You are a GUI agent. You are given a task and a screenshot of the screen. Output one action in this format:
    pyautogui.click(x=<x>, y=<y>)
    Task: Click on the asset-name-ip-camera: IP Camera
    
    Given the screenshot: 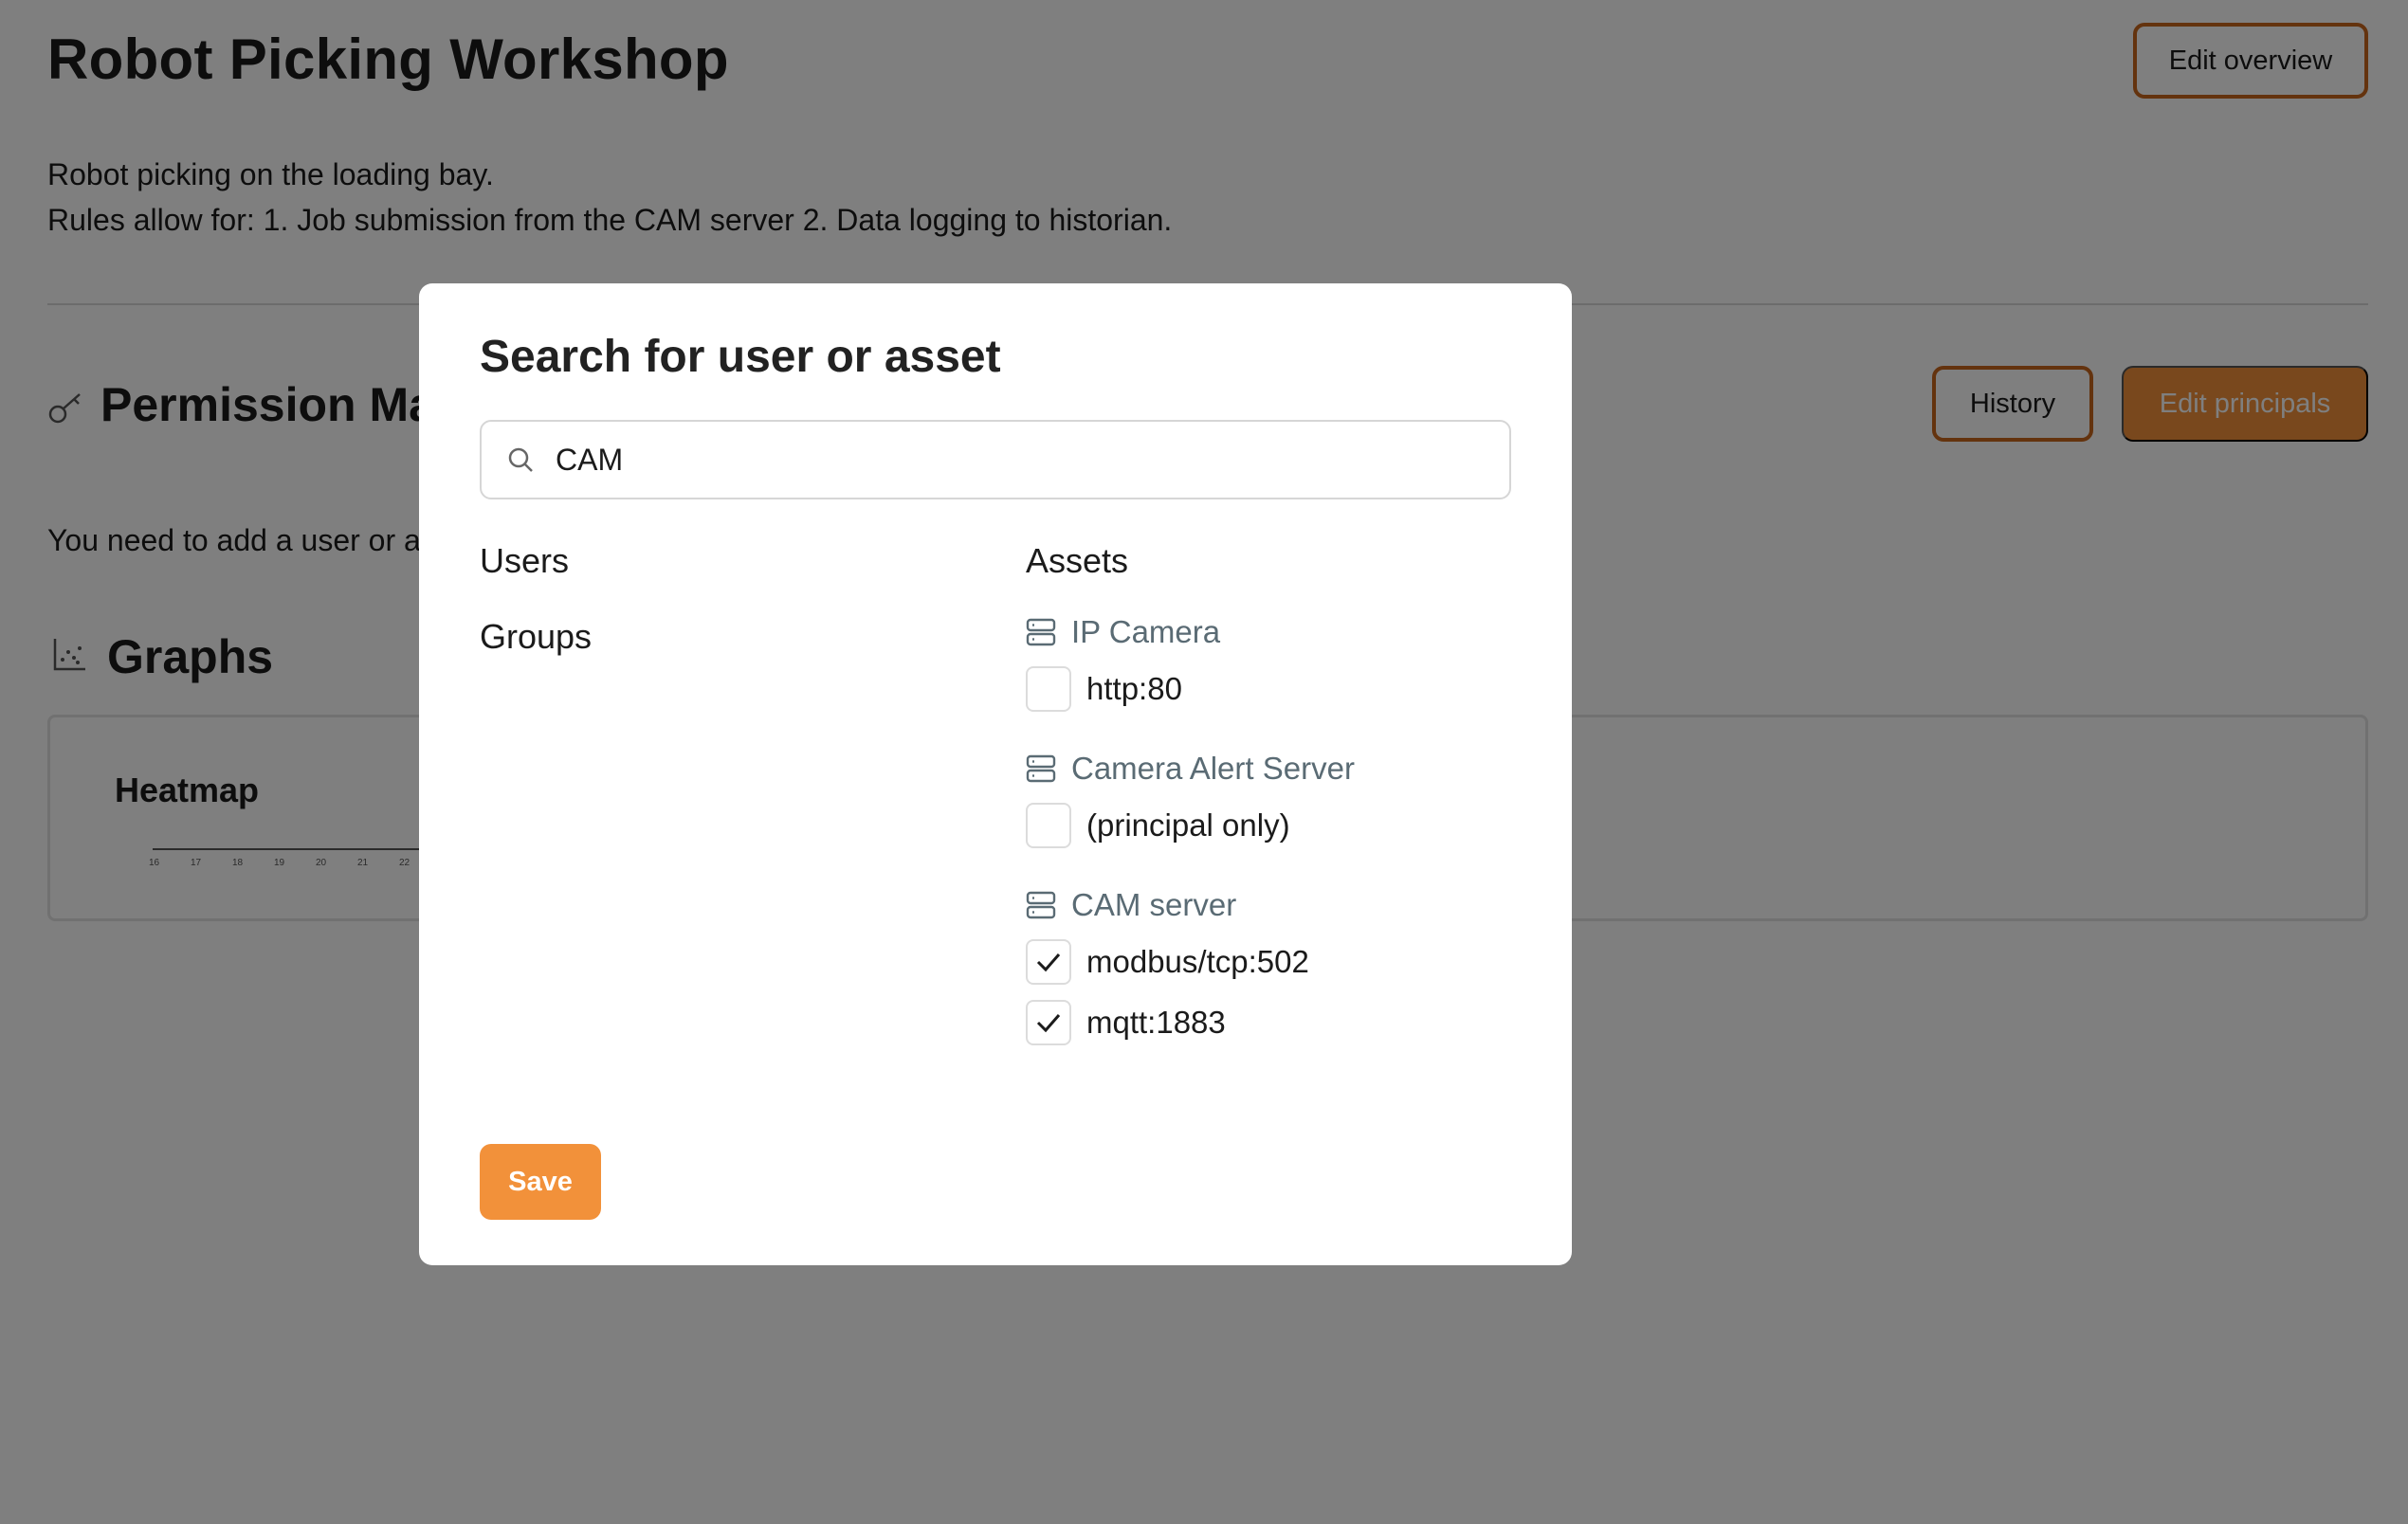 What is the action you would take?
    pyautogui.click(x=1123, y=632)
    